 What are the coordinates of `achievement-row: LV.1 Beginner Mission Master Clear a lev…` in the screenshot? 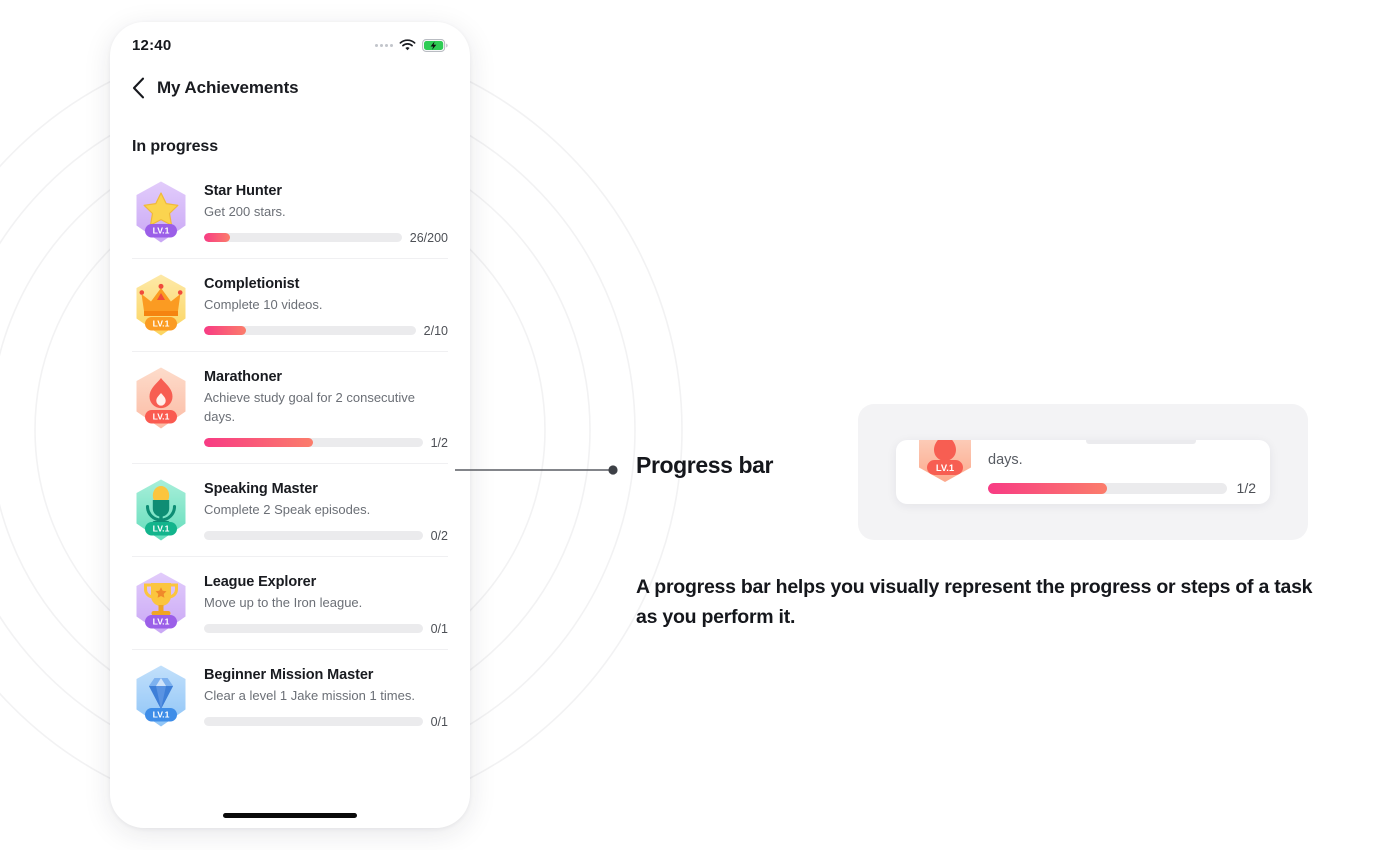 It's located at (290, 696).